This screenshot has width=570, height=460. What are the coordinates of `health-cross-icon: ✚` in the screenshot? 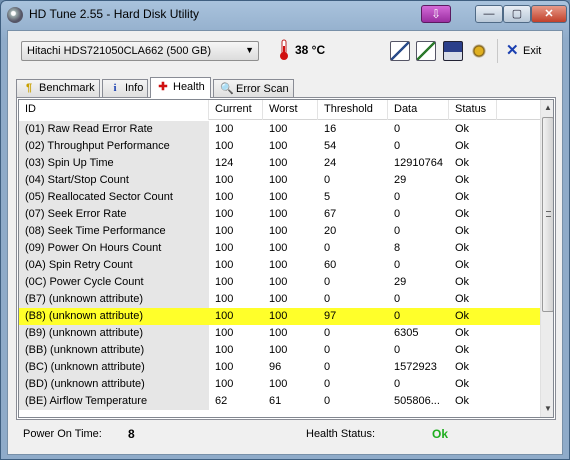 It's located at (163, 87).